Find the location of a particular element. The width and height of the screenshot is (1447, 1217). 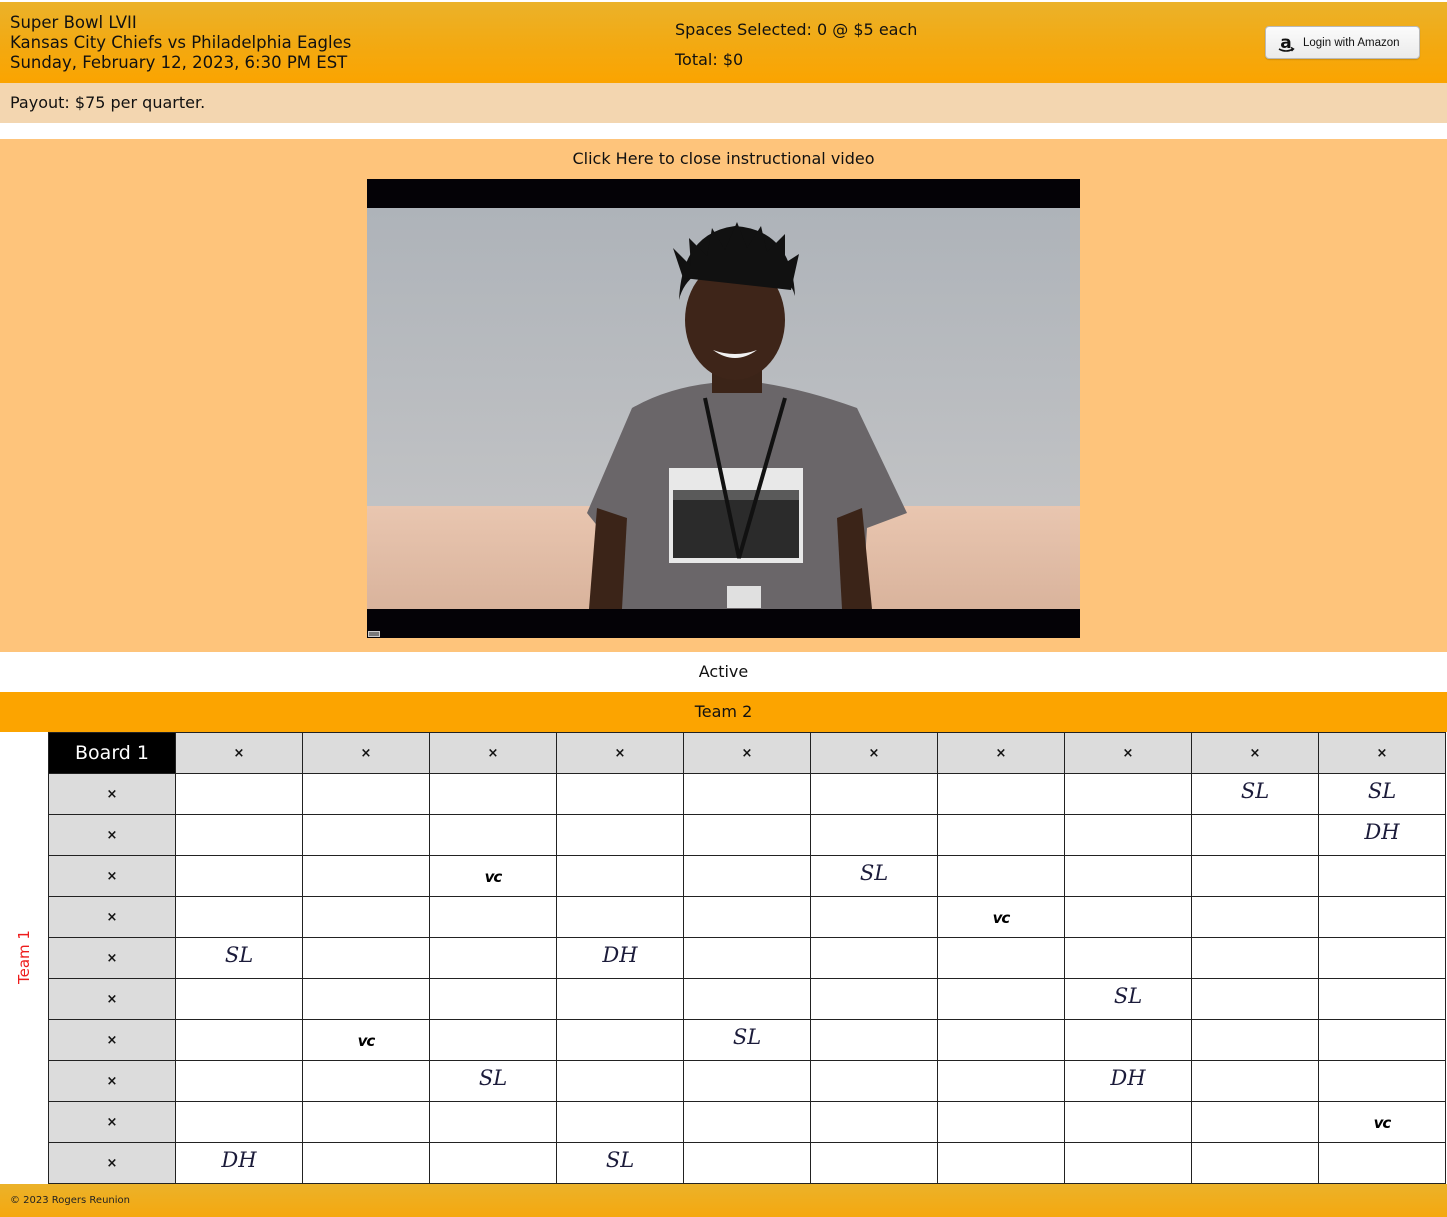

login-with-amazon-button: a Login with Amazon is located at coordinates (1342, 42).